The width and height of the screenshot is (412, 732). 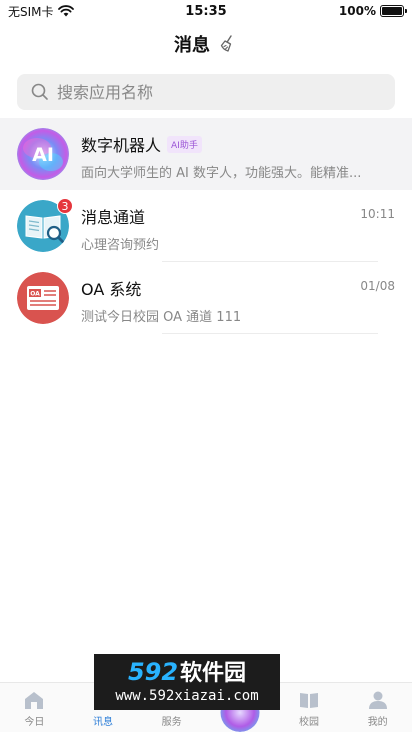 I want to click on list-item-body: OA 系统 测试今日校园 OA 通道 111 01/08, so click(x=238, y=298).